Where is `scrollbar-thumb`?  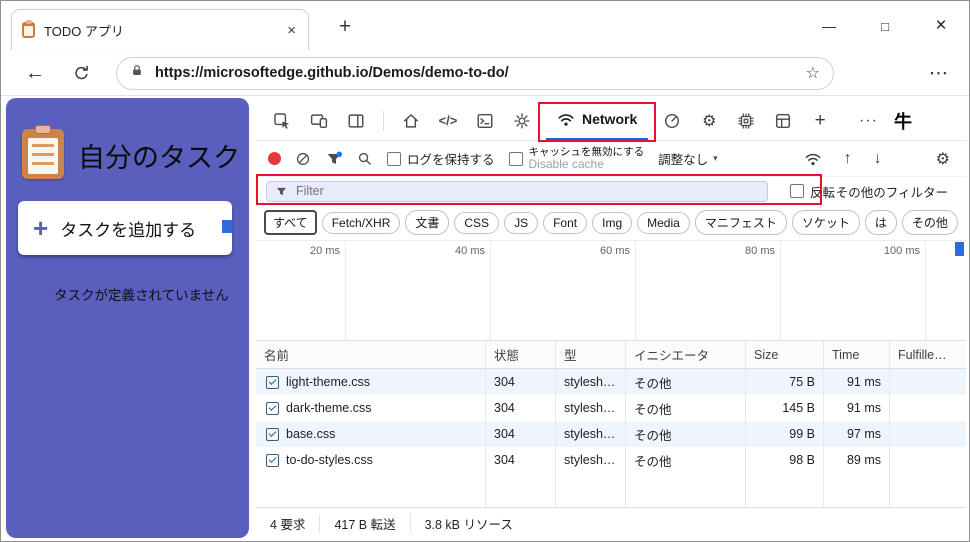
scrollbar-thumb is located at coordinates (959, 249).